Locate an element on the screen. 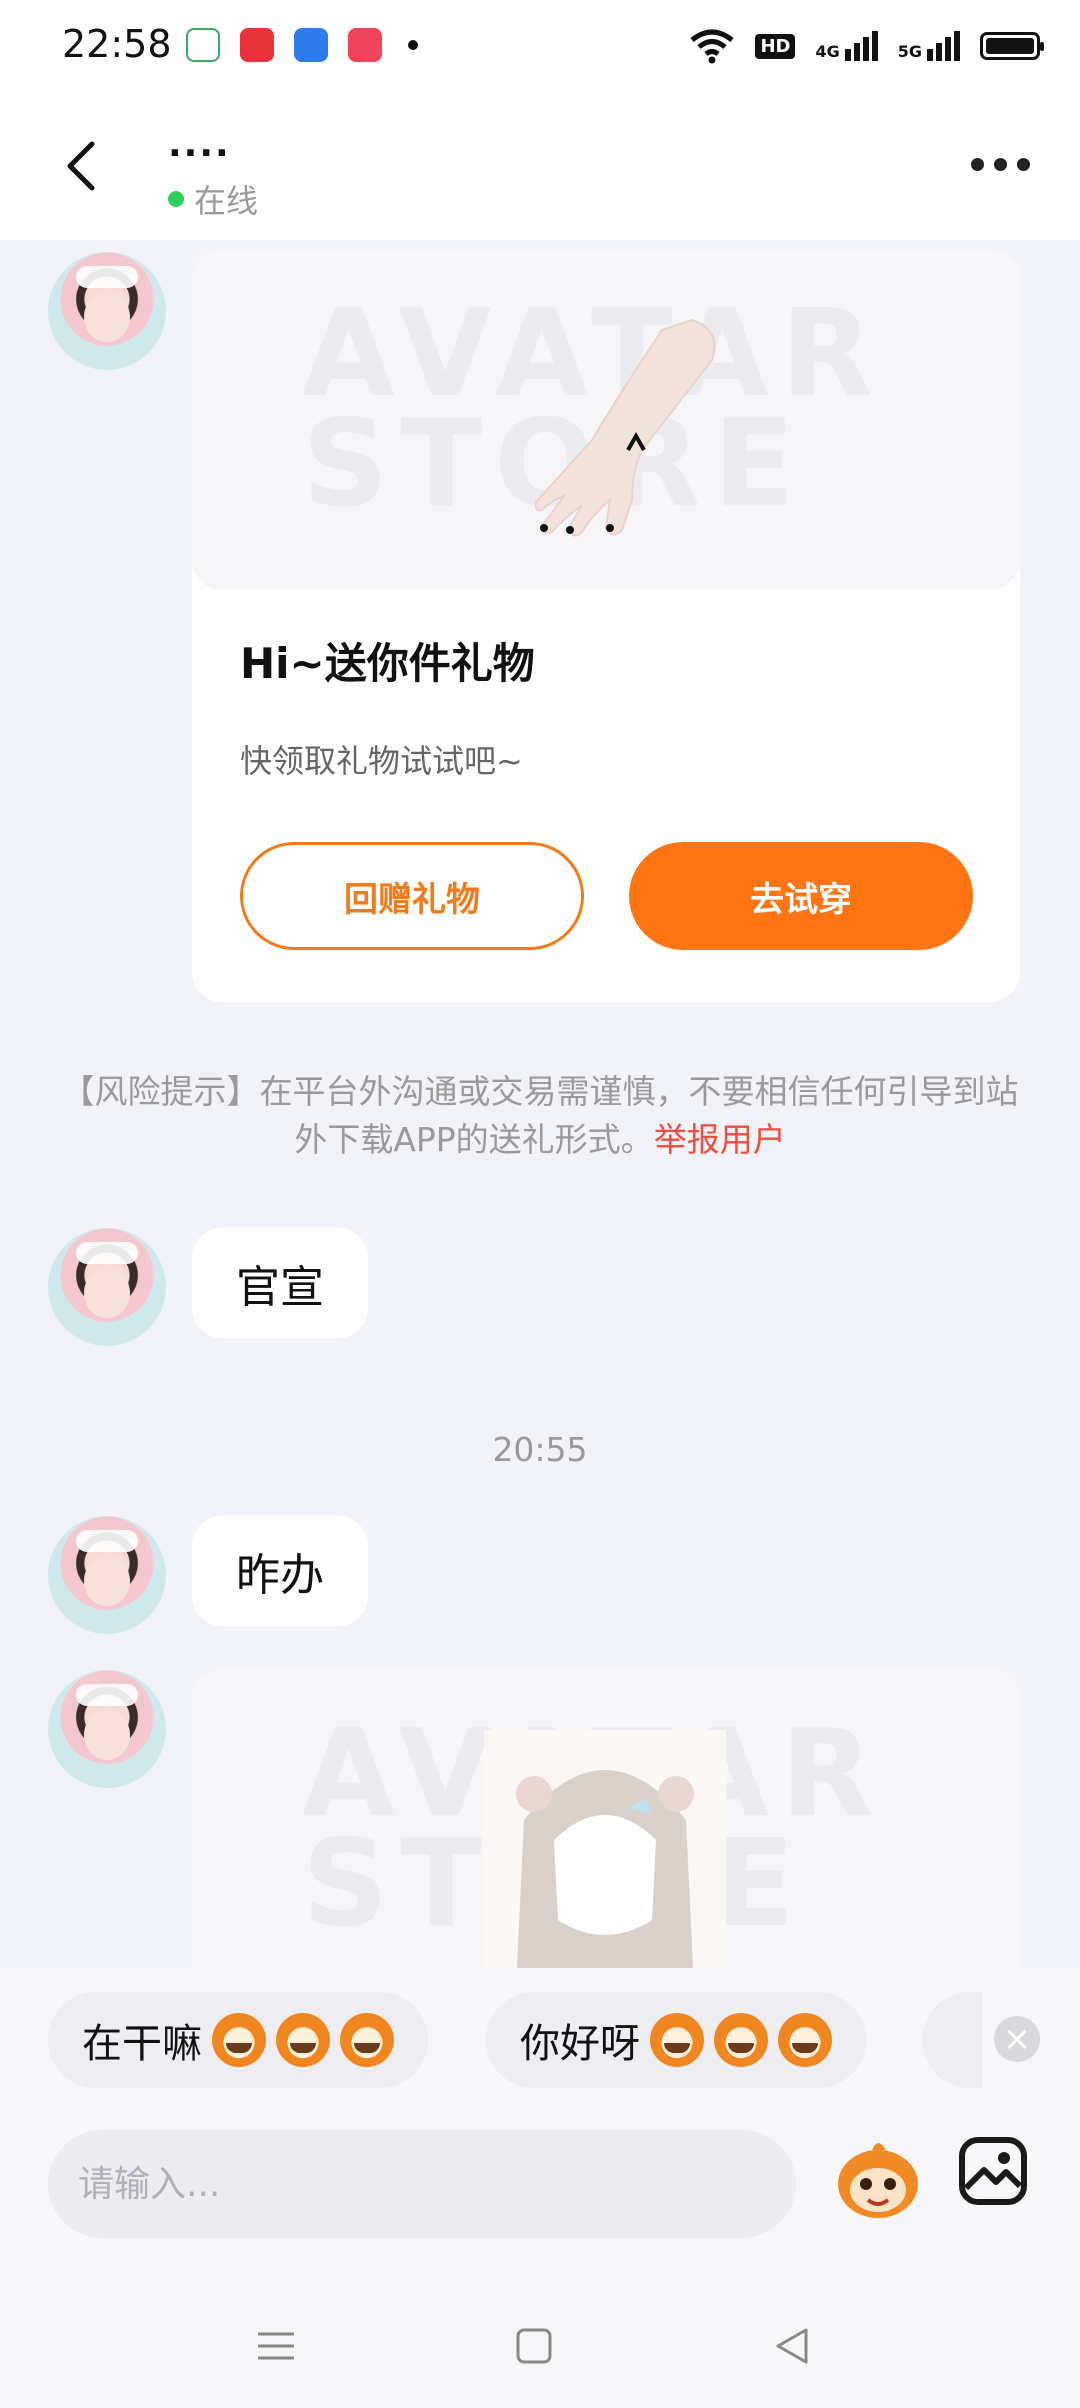 The image size is (1080, 2408). status-time: 22:58 is located at coordinates (117, 44).